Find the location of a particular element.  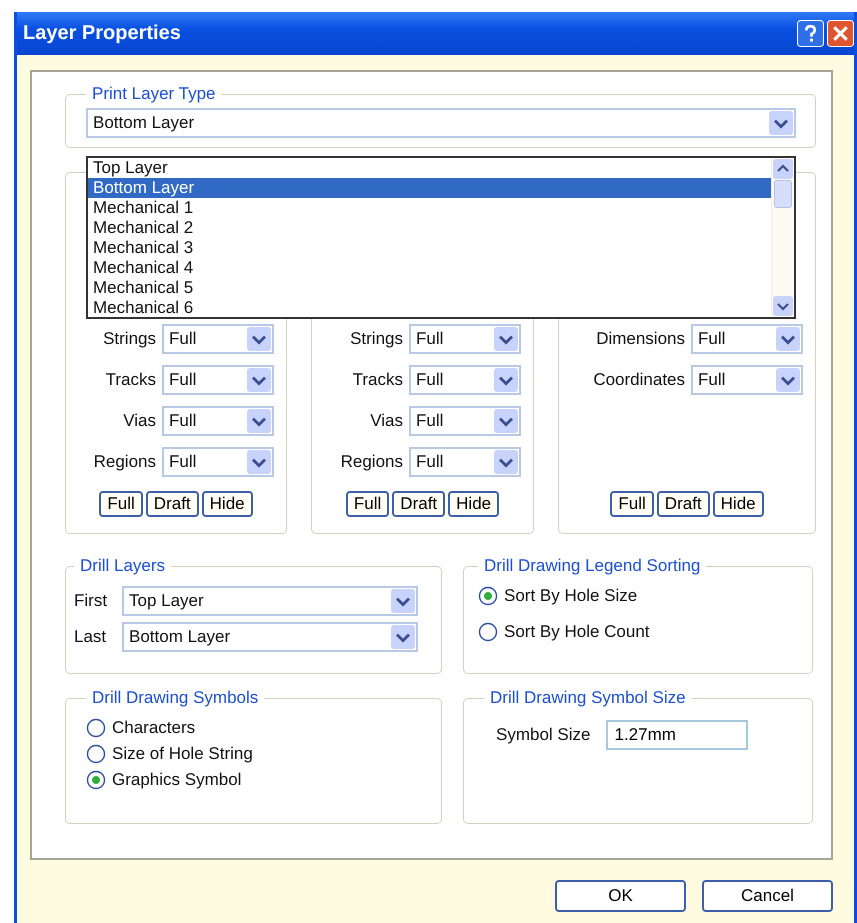

chevron-up-icon is located at coordinates (783, 169).